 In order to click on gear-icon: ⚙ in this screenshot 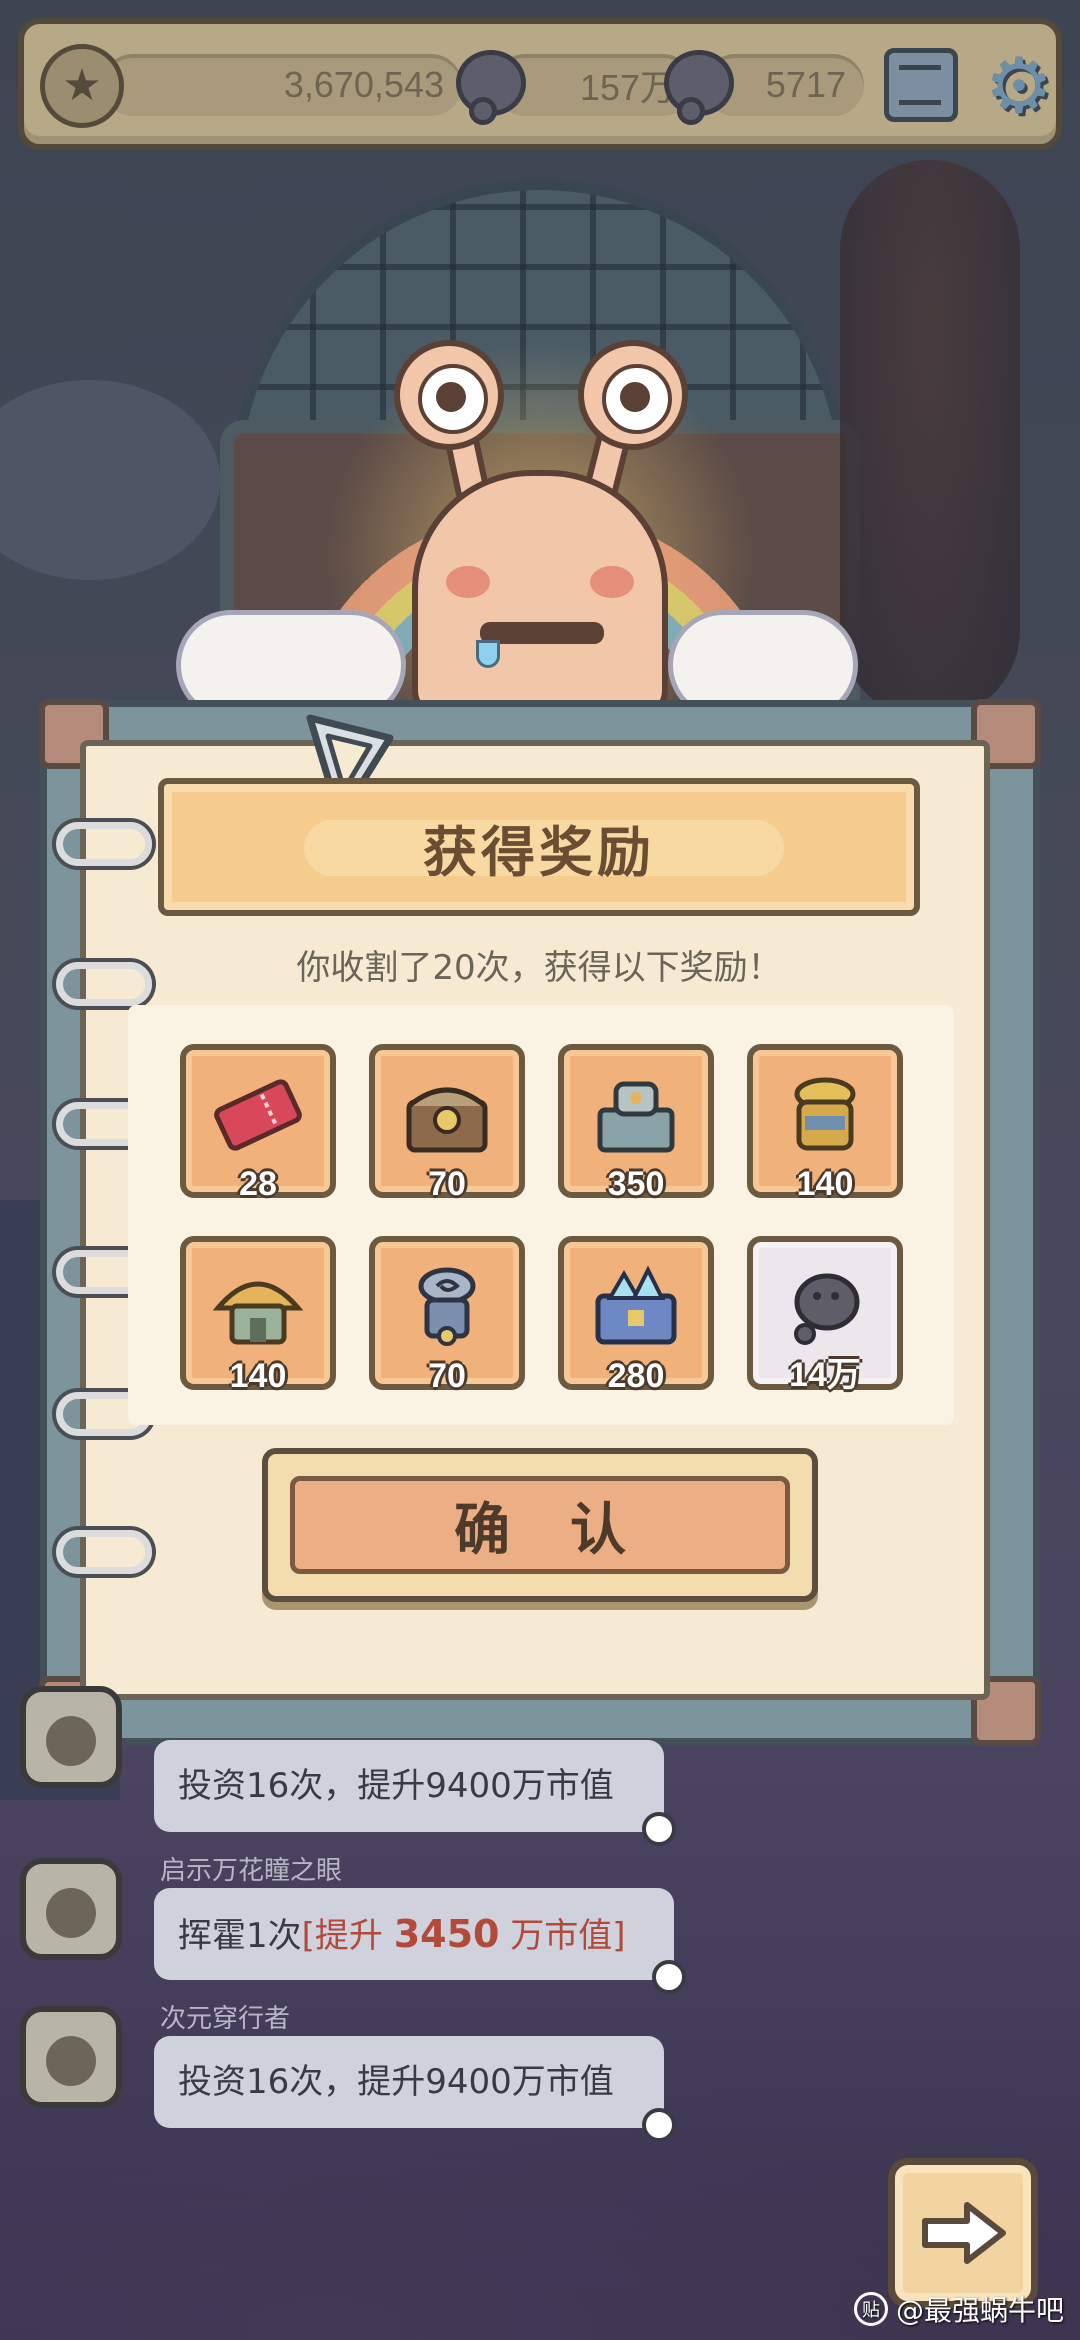, I will do `click(1019, 86)`.